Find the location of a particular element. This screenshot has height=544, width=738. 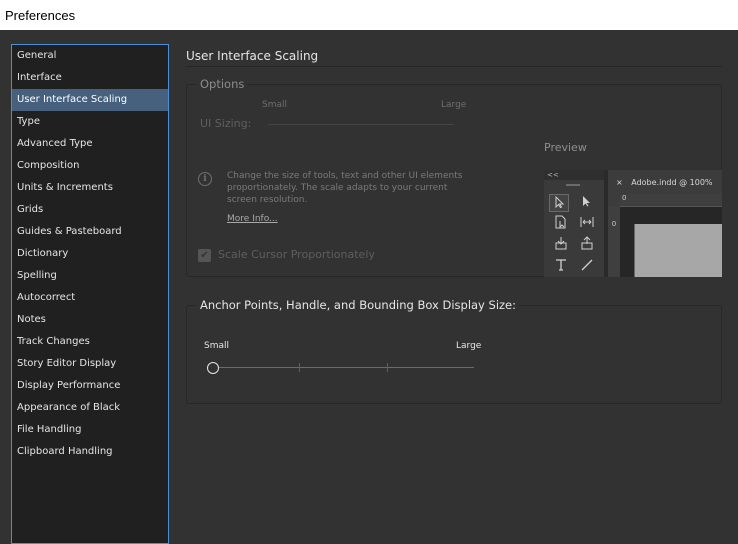

anchor-size-slider-thumb is located at coordinates (213, 368).